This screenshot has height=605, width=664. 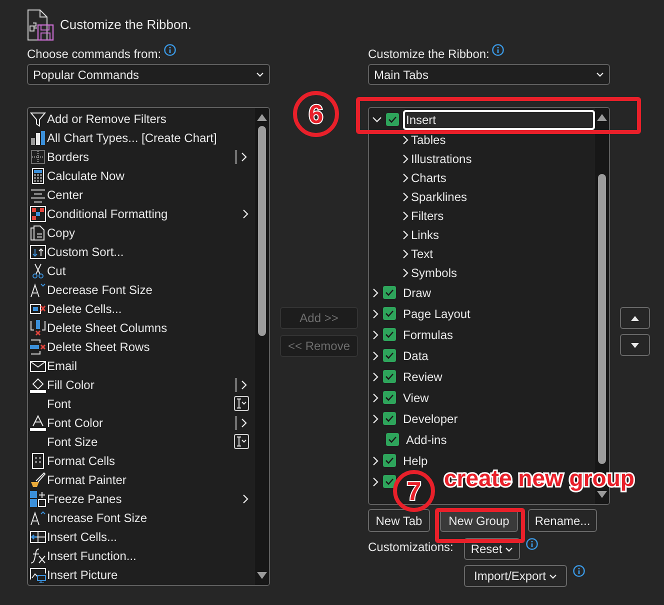 I want to click on group-item: Illustrations, so click(x=441, y=159).